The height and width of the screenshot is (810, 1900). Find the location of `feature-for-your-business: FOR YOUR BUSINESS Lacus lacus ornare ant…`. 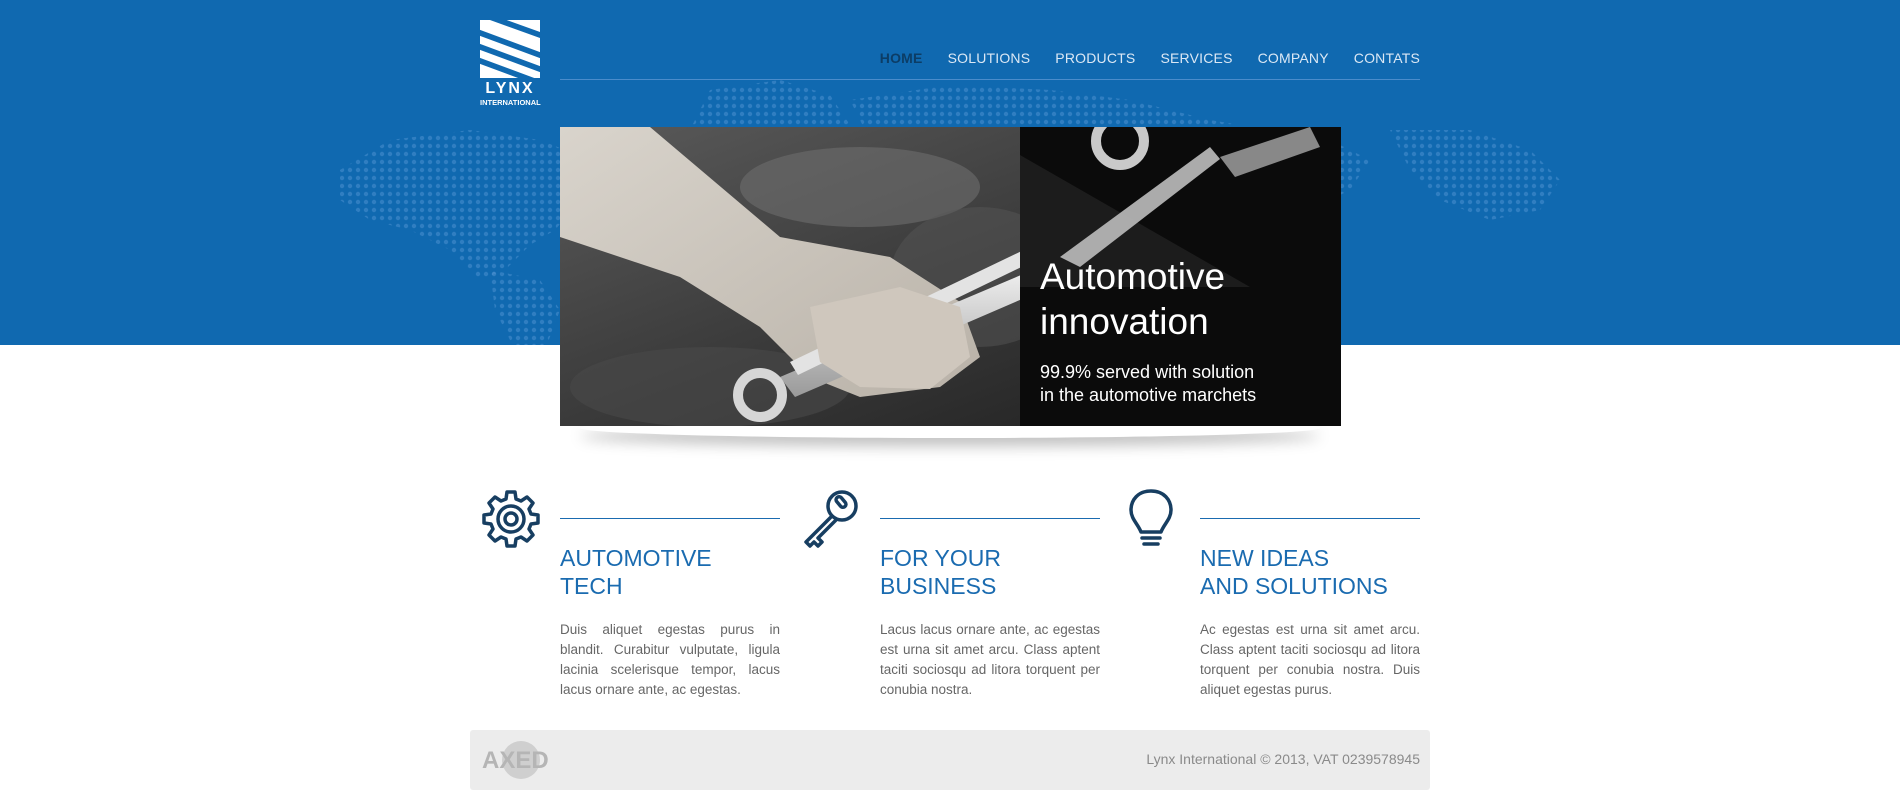

feature-for-your-business: FOR YOUR BUSINESS Lacus lacus ornare ant… is located at coordinates (950, 598).